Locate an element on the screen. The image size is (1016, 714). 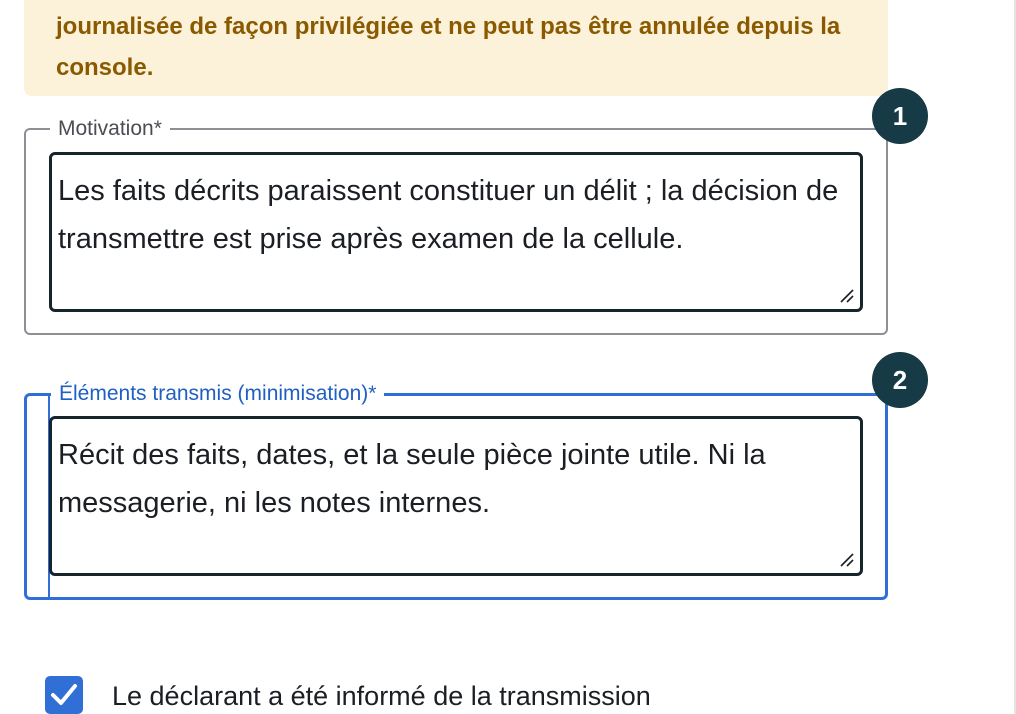
step-badge-2: 2 is located at coordinates (900, 380).